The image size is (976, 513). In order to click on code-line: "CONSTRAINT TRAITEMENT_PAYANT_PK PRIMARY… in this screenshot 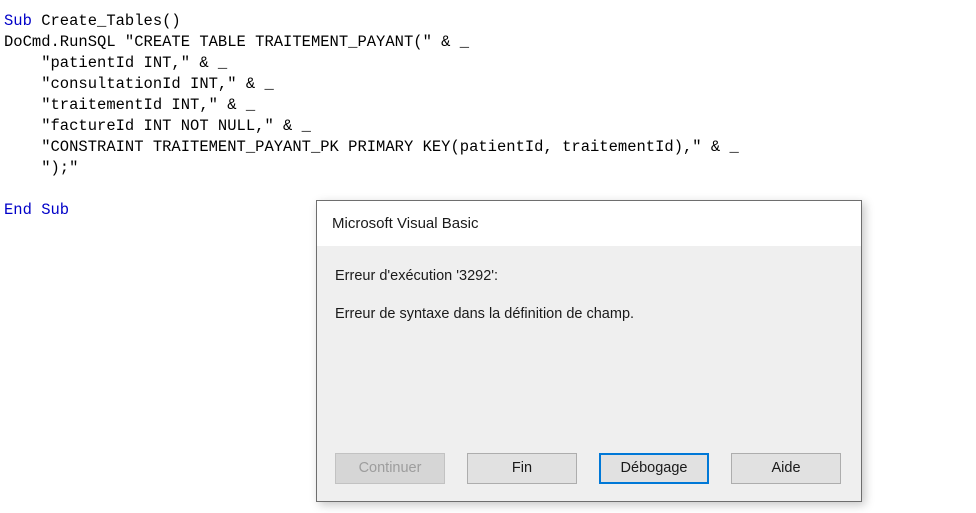, I will do `click(490, 147)`.